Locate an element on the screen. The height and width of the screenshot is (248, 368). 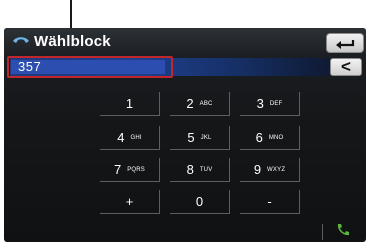
page-title: Wählblock is located at coordinates (72, 41).